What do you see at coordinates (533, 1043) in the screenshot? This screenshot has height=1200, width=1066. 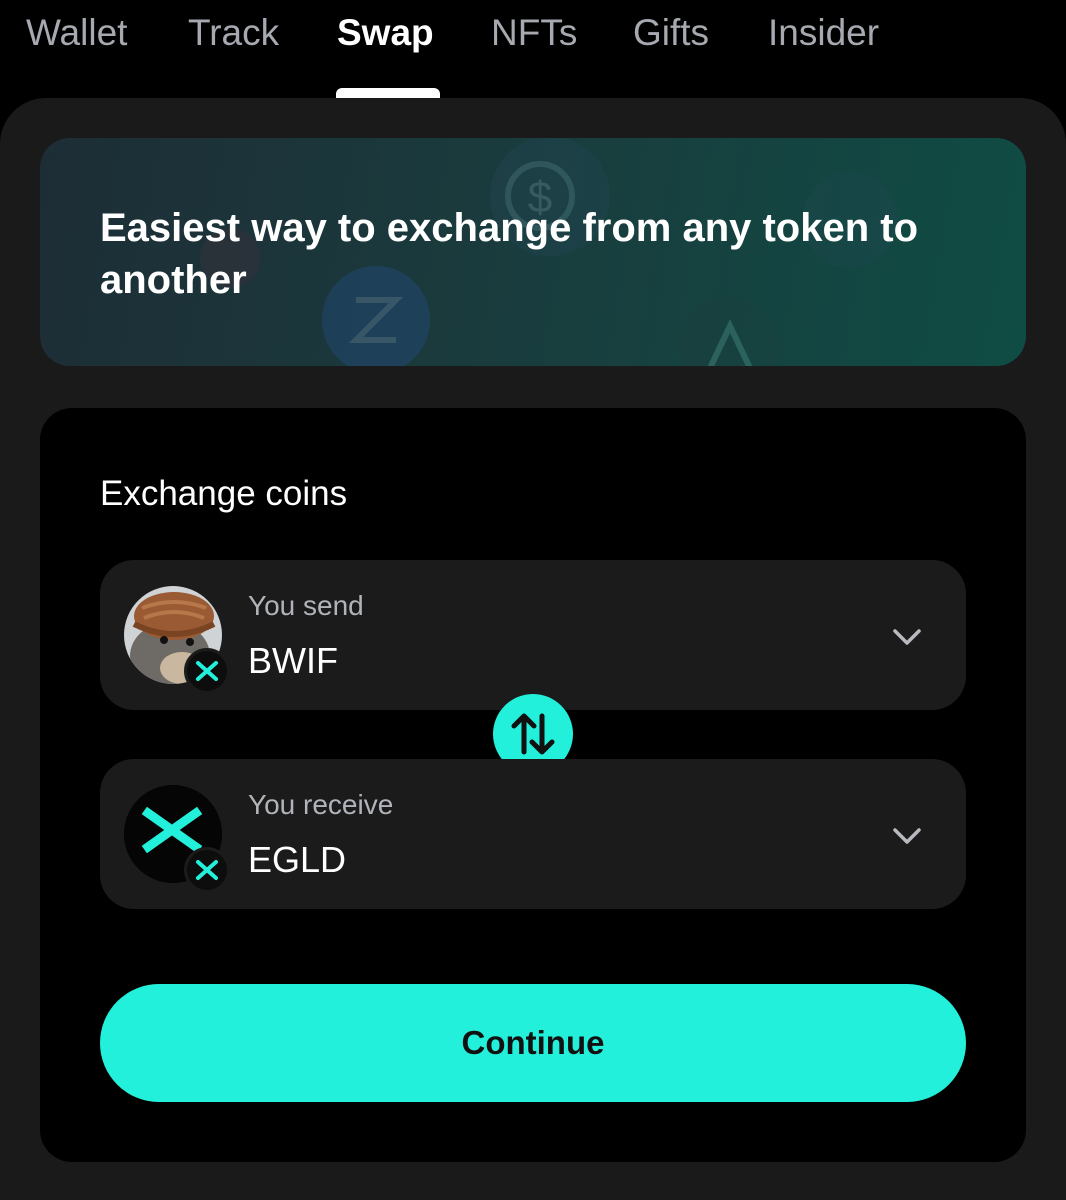 I see `continue-button: Continue` at bounding box center [533, 1043].